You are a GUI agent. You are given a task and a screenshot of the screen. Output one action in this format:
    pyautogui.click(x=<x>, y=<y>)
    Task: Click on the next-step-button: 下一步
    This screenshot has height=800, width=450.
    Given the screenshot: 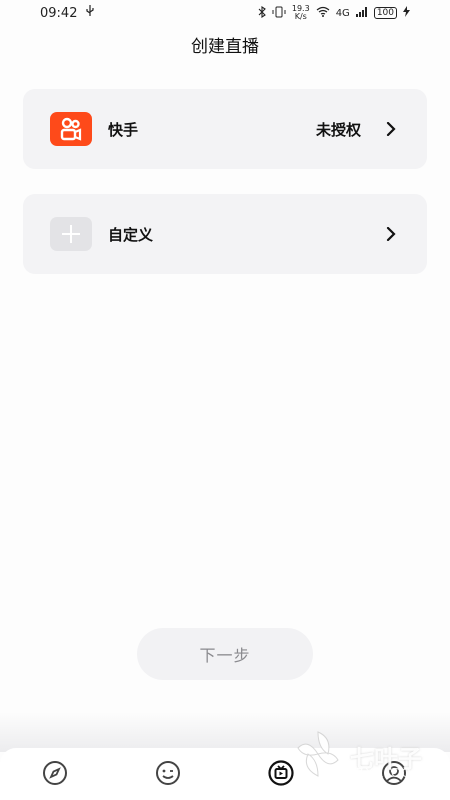 What is the action you would take?
    pyautogui.click(x=225, y=654)
    